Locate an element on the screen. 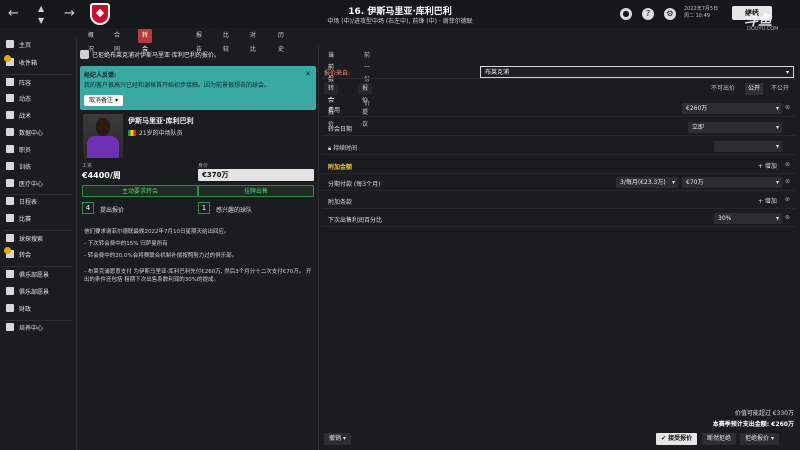  sidebar-item-club-vision-2: 俱乐部愿景 is located at coordinates (27, 293).